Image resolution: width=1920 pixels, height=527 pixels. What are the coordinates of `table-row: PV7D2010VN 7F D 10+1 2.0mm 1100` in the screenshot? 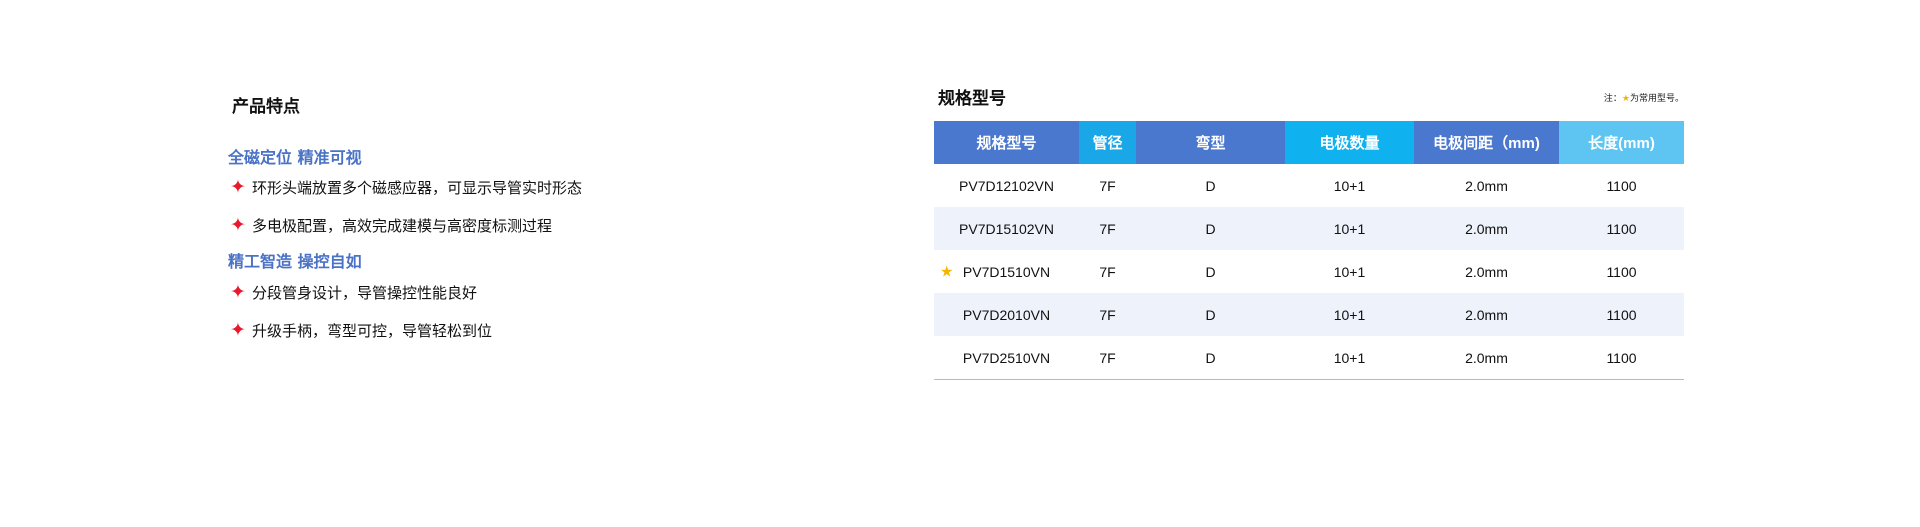 It's located at (1309, 314).